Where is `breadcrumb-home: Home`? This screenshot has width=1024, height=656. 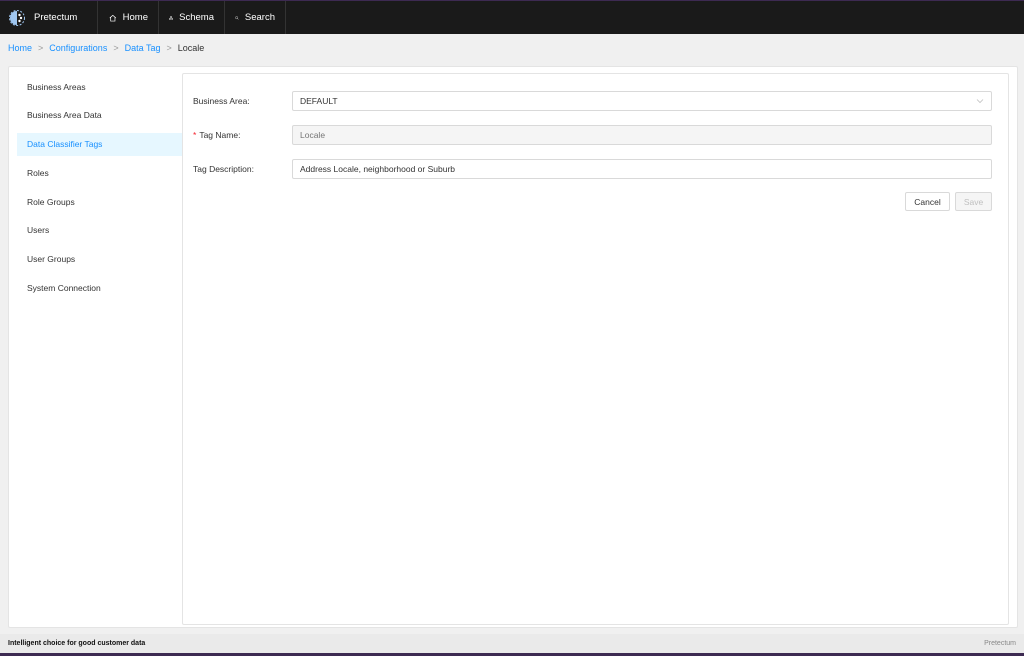
breadcrumb-home: Home is located at coordinates (20, 48).